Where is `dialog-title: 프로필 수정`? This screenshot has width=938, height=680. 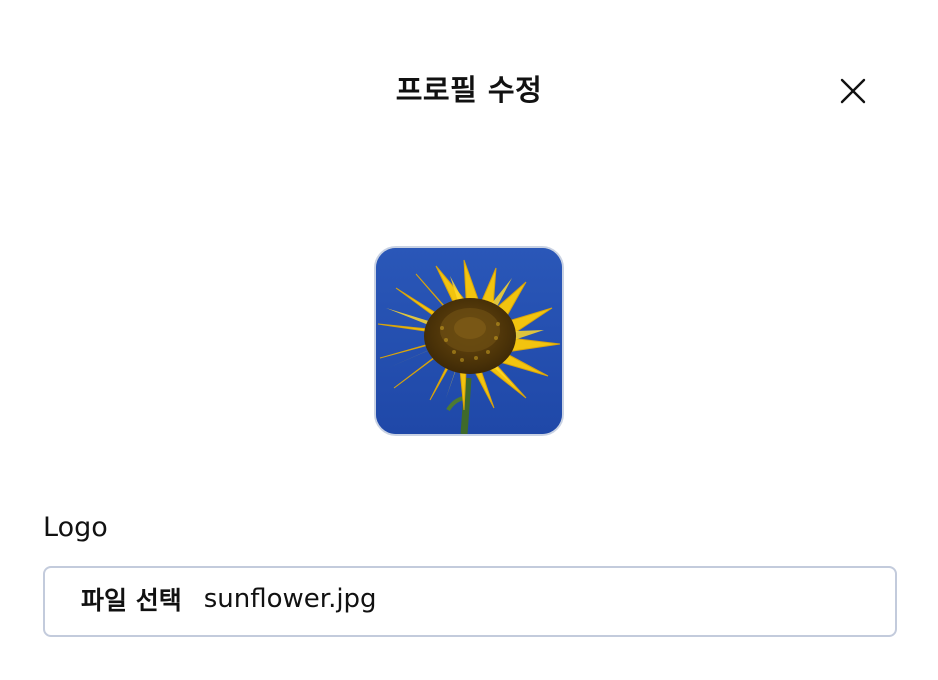 dialog-title: 프로필 수정 is located at coordinates (469, 90).